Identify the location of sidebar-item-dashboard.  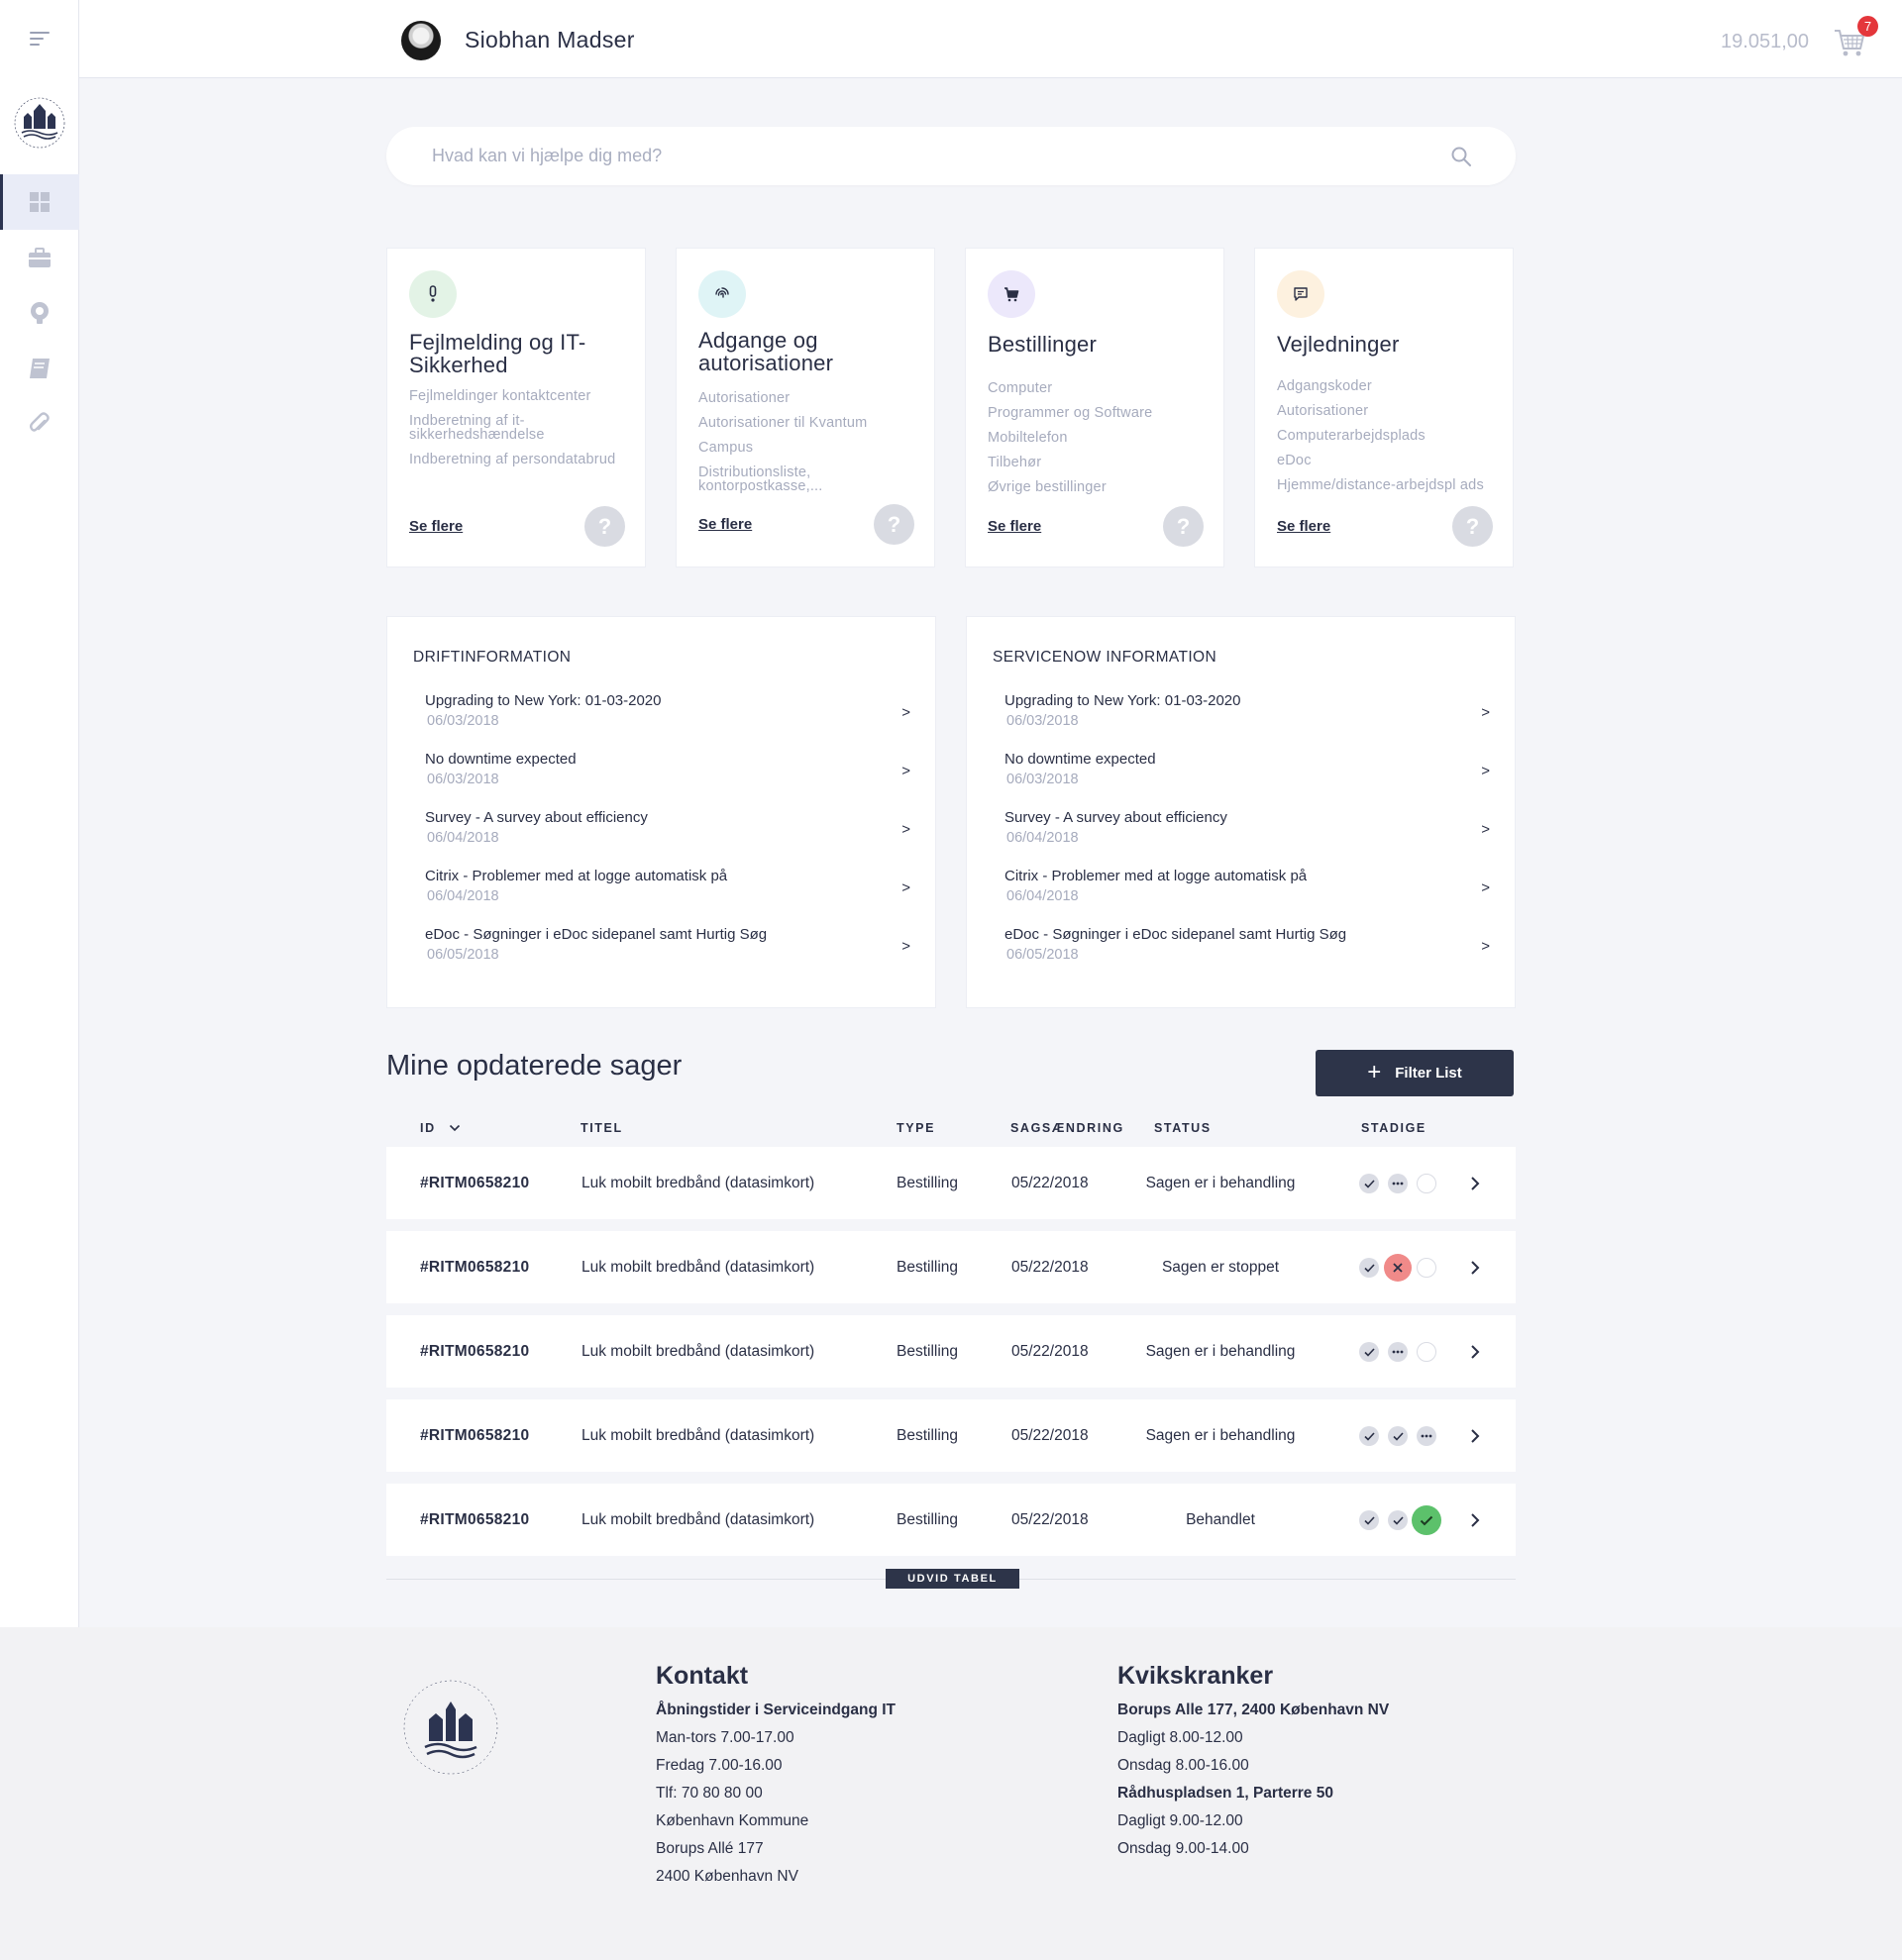
(39, 202).